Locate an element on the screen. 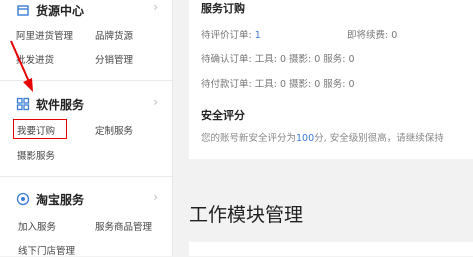 This screenshot has height=257, width=473. pending-review-count: 1 is located at coordinates (258, 35).